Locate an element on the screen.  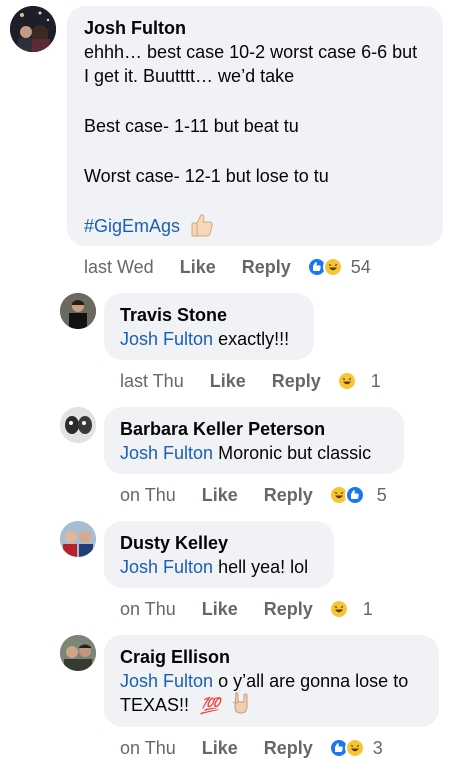
comment-bubble: Dusty Kelley Josh Fulton hell yea! lol is located at coordinates (219, 554).